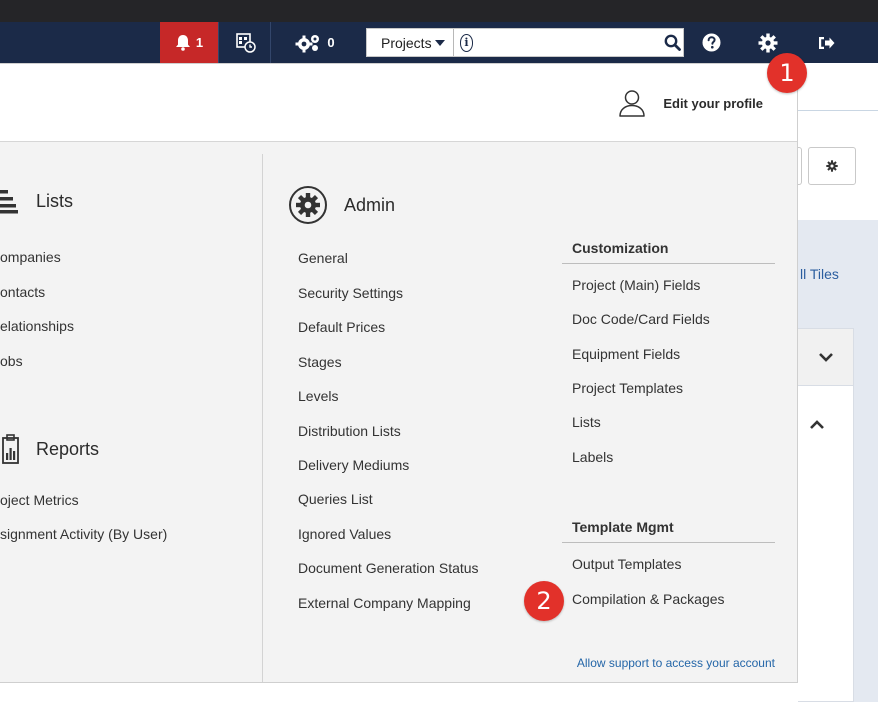 The width and height of the screenshot is (878, 702). I want to click on lists-heading: Lists, so click(36, 201).